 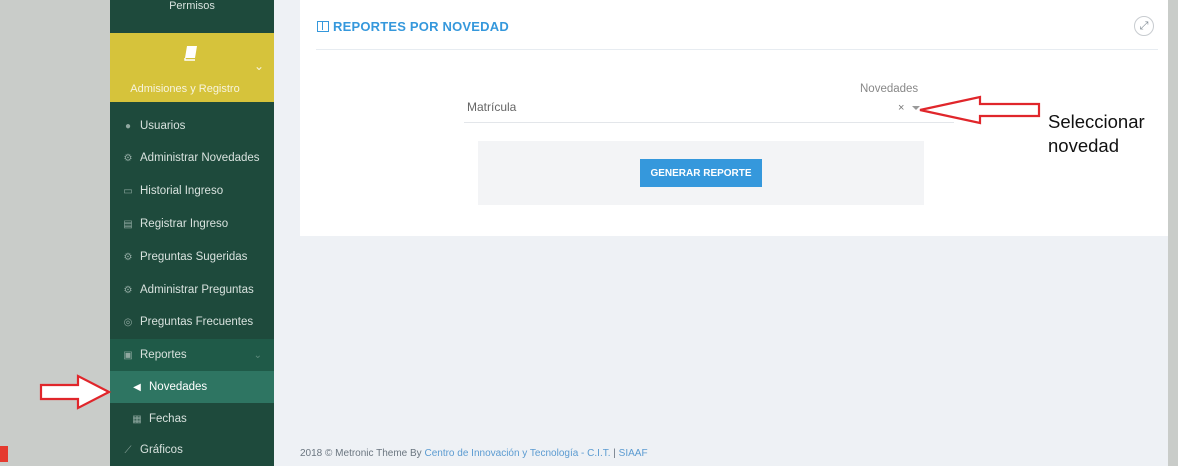 What do you see at coordinates (901, 108) in the screenshot?
I see `clear-selection-icon: ×` at bounding box center [901, 108].